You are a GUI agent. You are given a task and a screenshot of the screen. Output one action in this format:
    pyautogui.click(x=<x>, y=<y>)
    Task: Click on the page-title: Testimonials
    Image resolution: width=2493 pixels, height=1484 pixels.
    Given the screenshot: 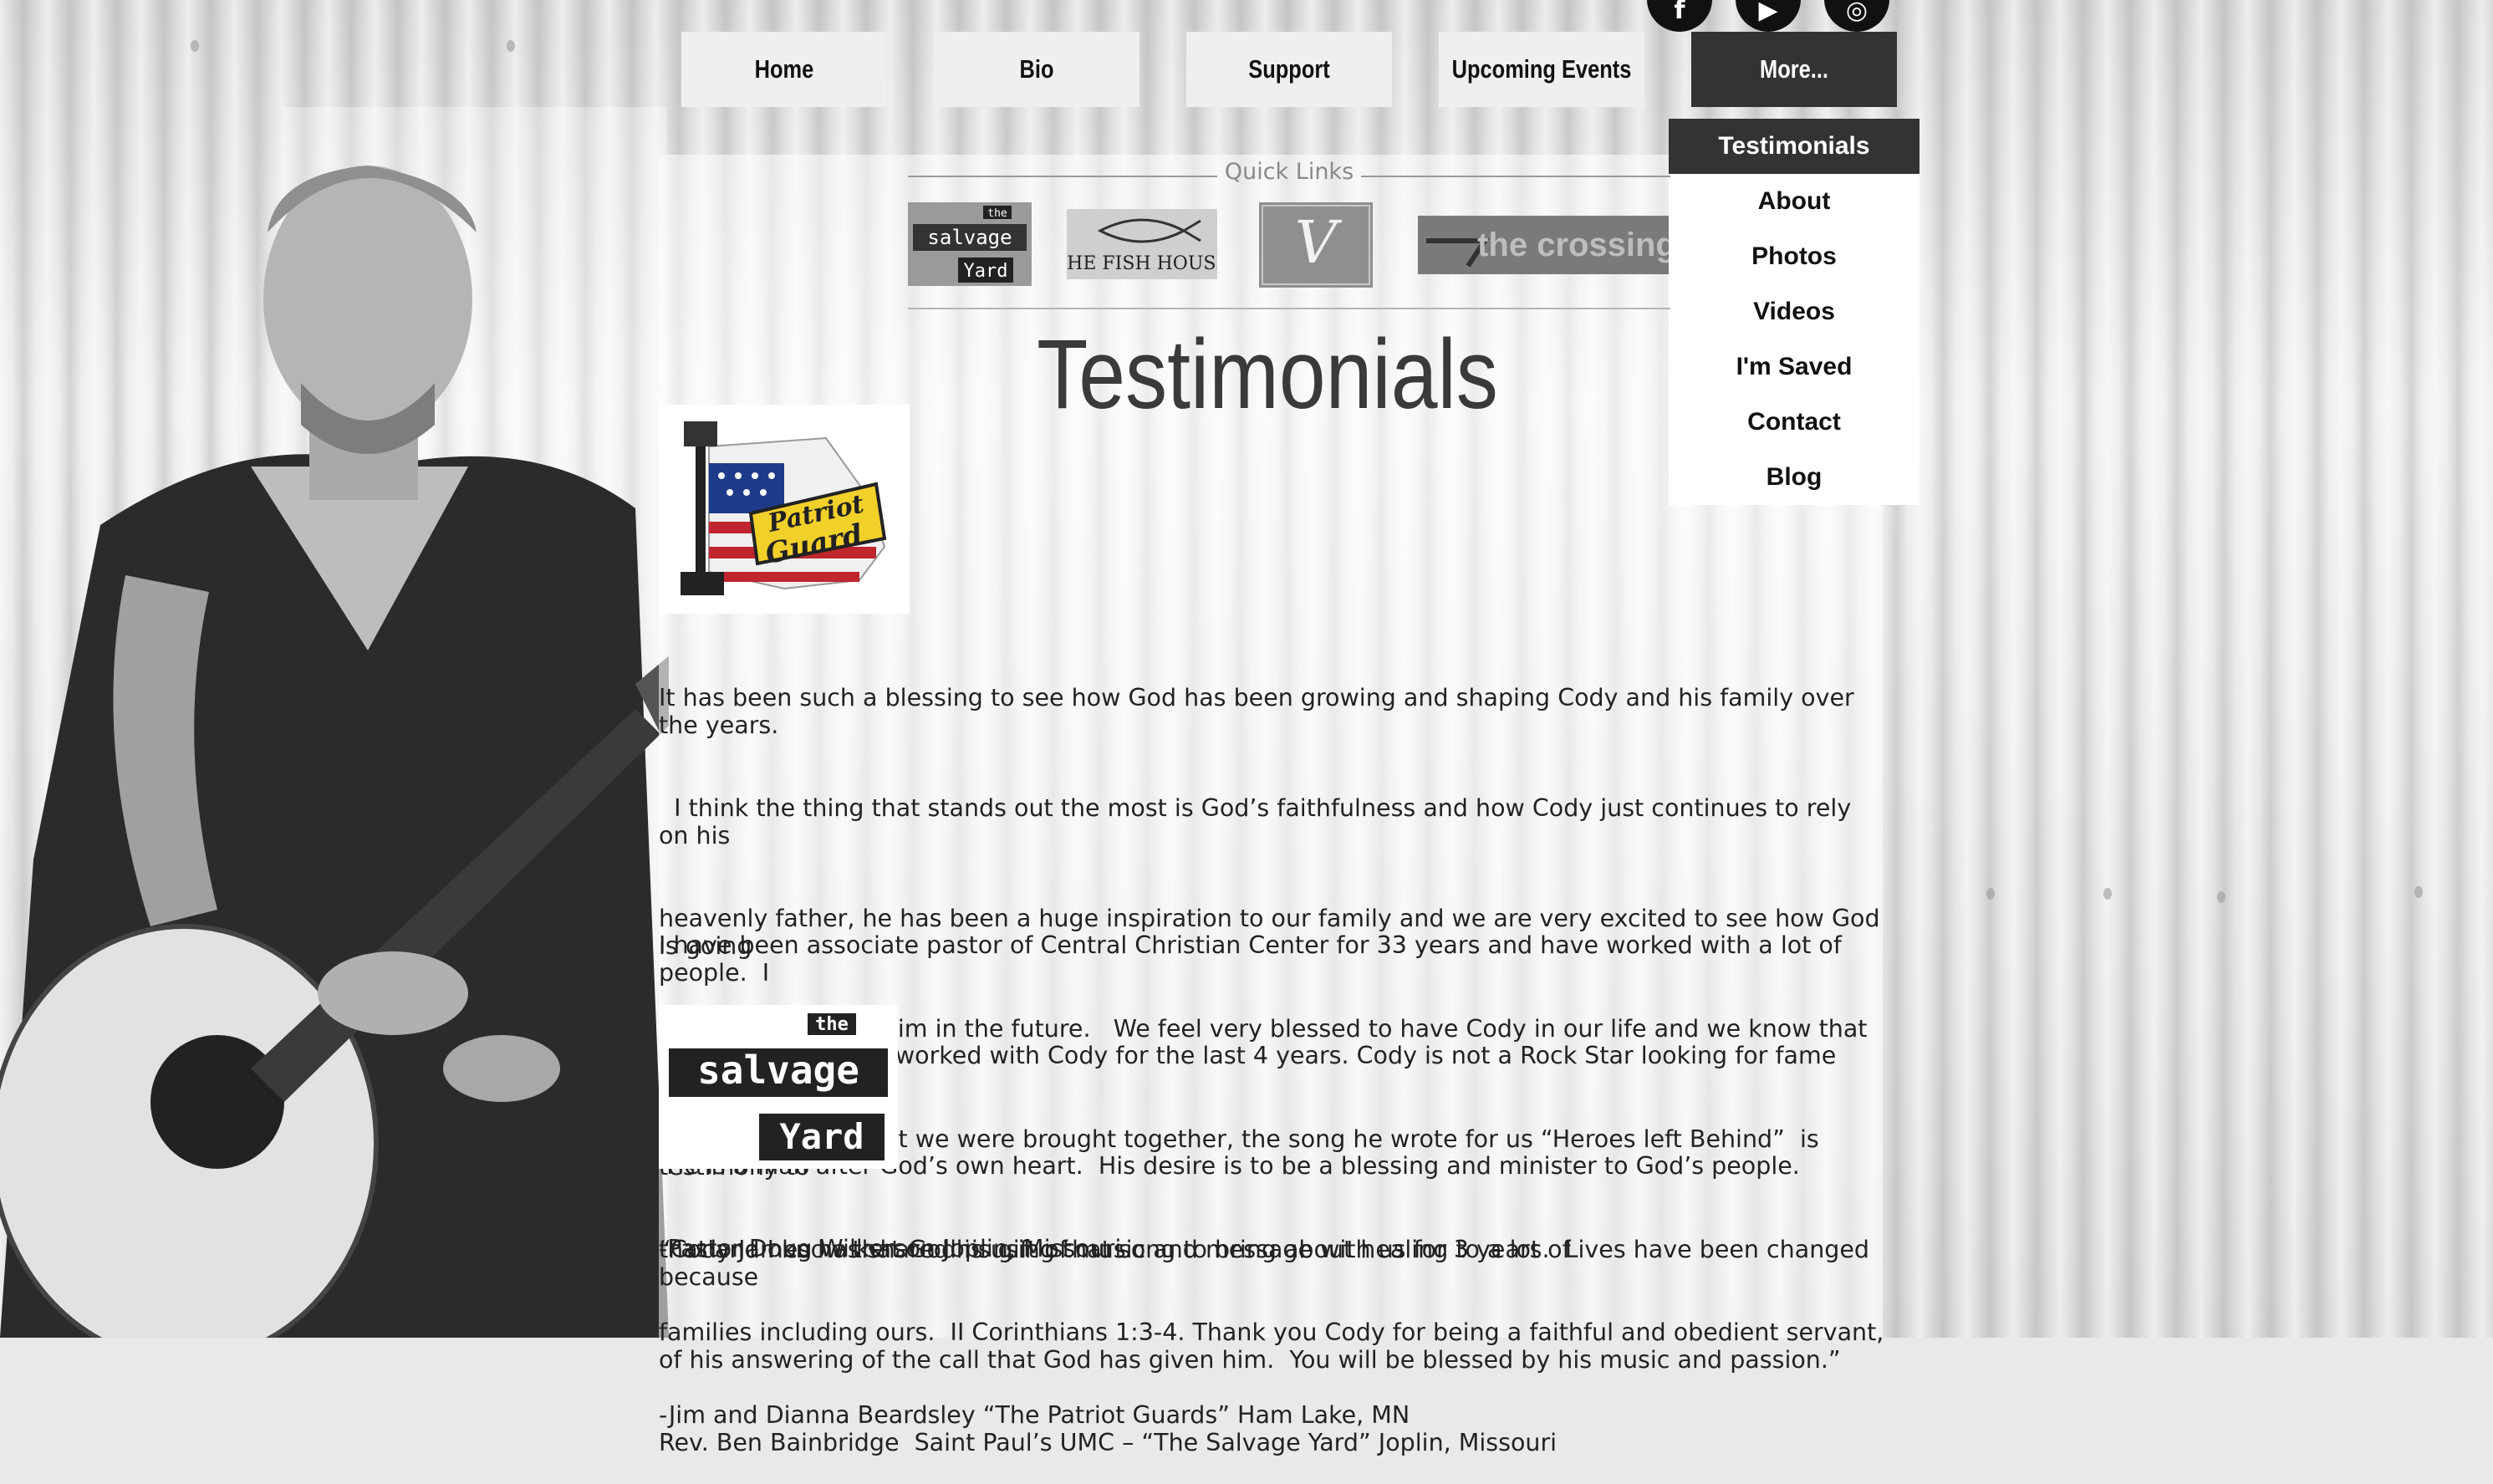 What is the action you would take?
    pyautogui.click(x=1267, y=374)
    